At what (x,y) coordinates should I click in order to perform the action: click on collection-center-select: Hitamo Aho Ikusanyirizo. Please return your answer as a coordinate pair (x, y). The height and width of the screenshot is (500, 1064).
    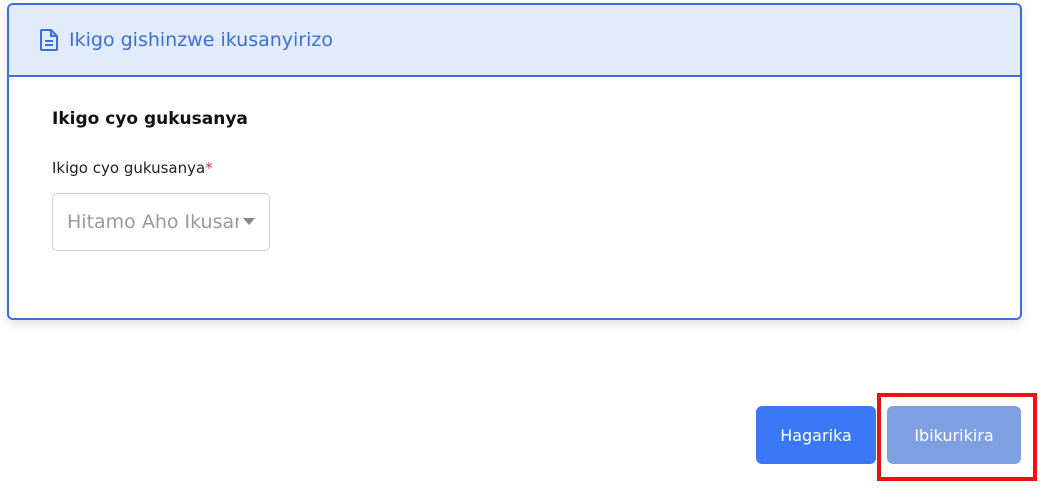
    Looking at the image, I should click on (161, 222).